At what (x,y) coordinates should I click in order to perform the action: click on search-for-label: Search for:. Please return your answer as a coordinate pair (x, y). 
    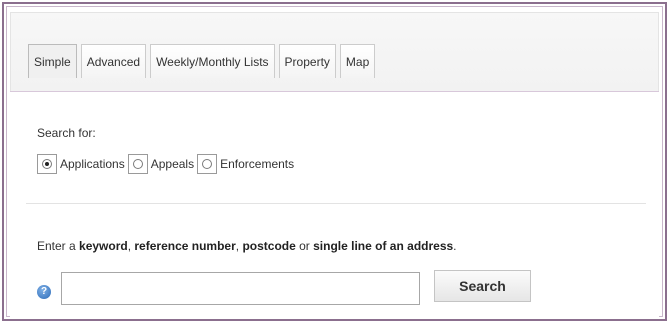
    Looking at the image, I should click on (66, 133).